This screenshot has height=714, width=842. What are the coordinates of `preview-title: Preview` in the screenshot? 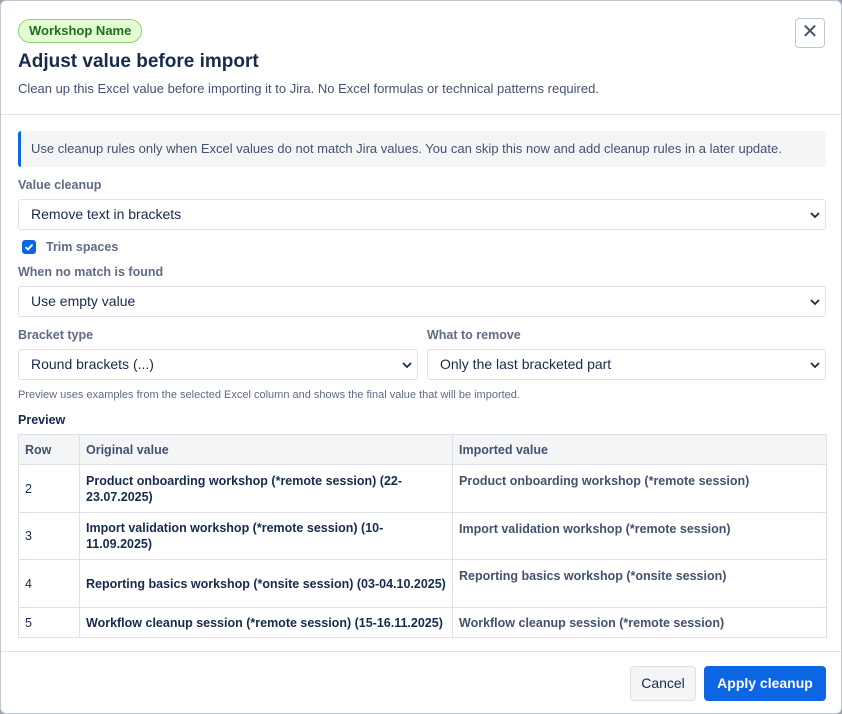 It's located at (42, 420).